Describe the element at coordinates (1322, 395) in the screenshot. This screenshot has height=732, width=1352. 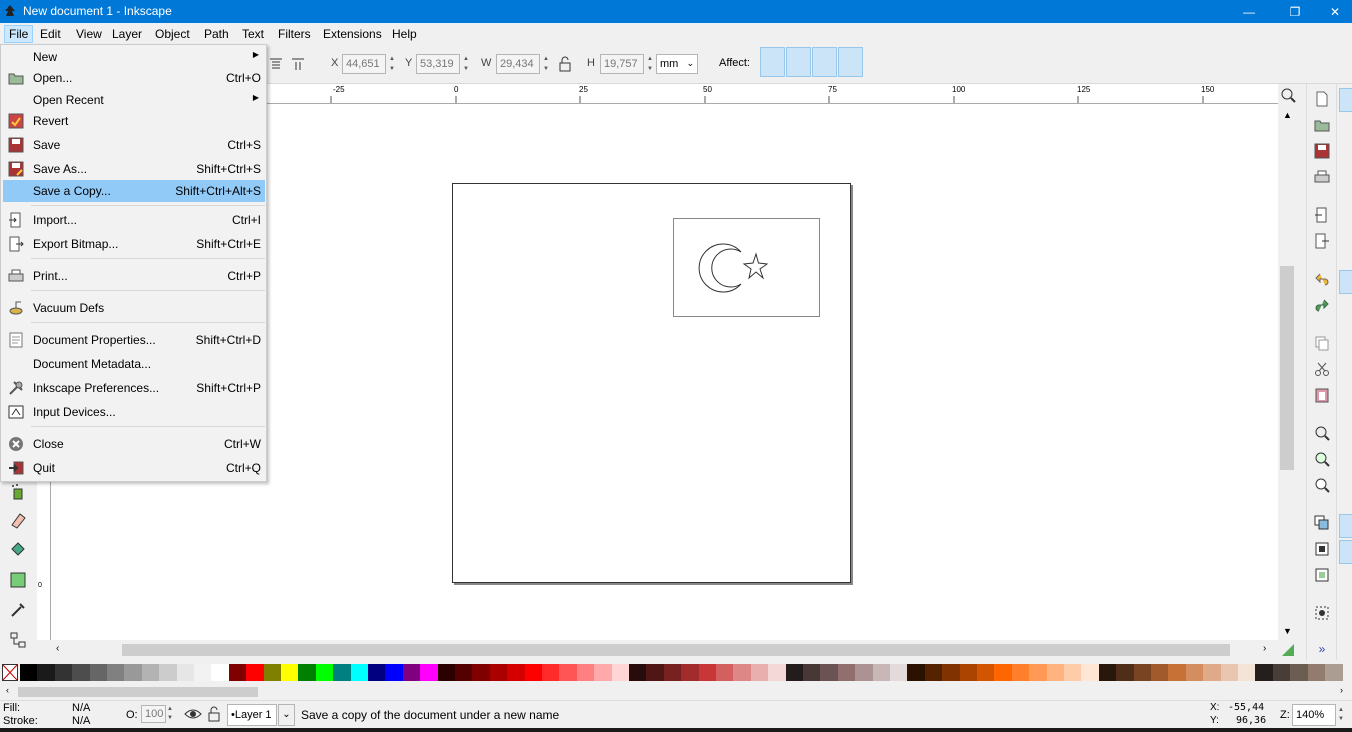
I see `paste-icon` at that location.